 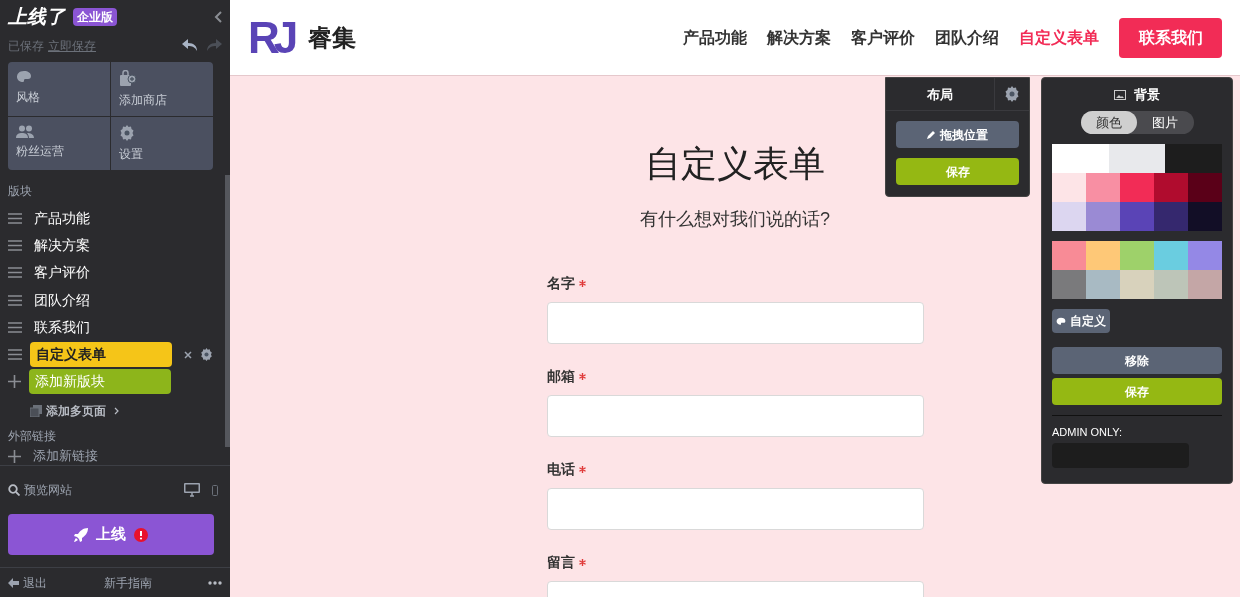 What do you see at coordinates (127, 582) in the screenshot?
I see `guide-link: 新手指南` at bounding box center [127, 582].